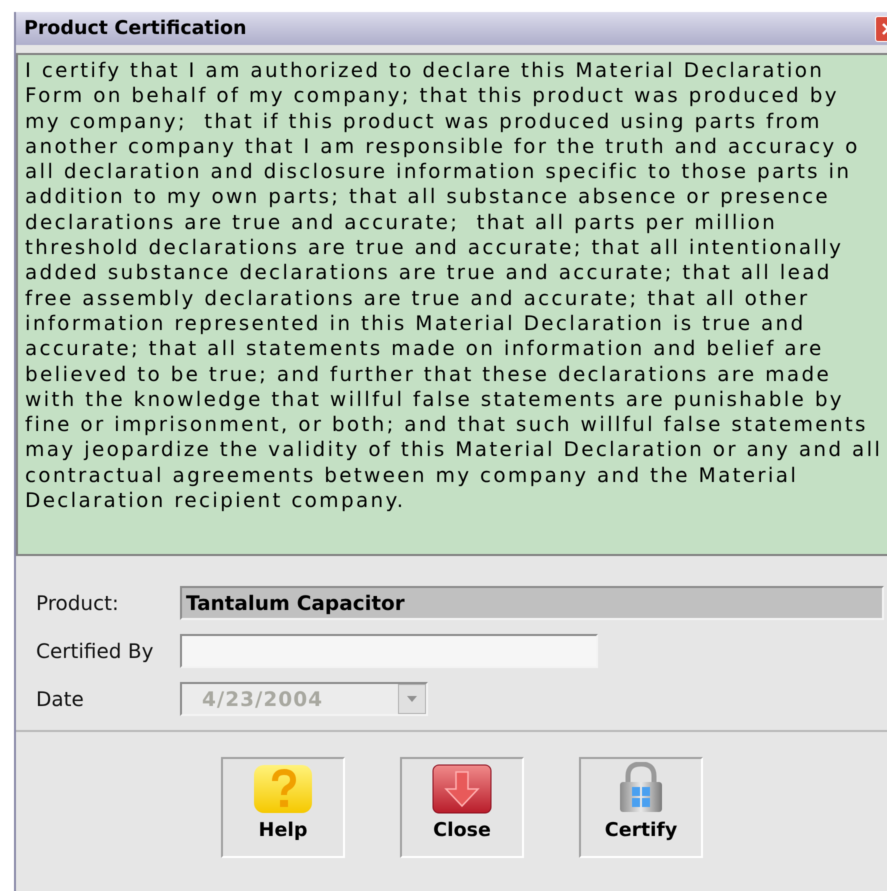 The image size is (887, 891). Describe the element at coordinates (60, 699) in the screenshot. I see `field-label: Date` at that location.